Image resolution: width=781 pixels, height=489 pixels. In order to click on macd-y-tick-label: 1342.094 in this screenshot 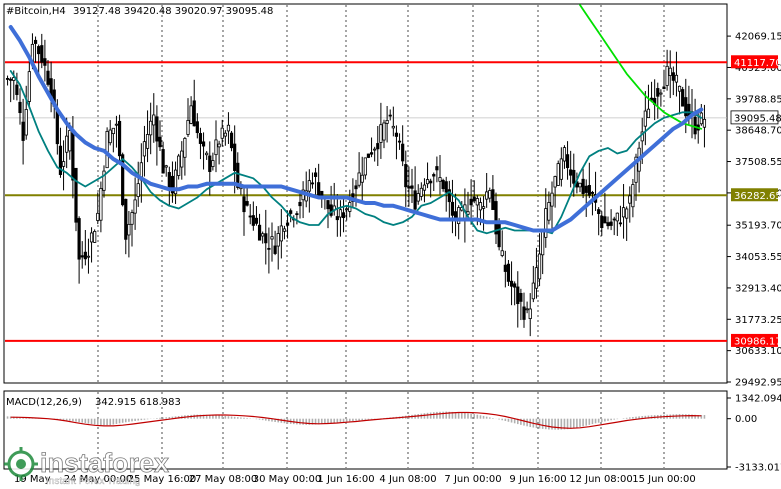, I will do `click(758, 399)`.